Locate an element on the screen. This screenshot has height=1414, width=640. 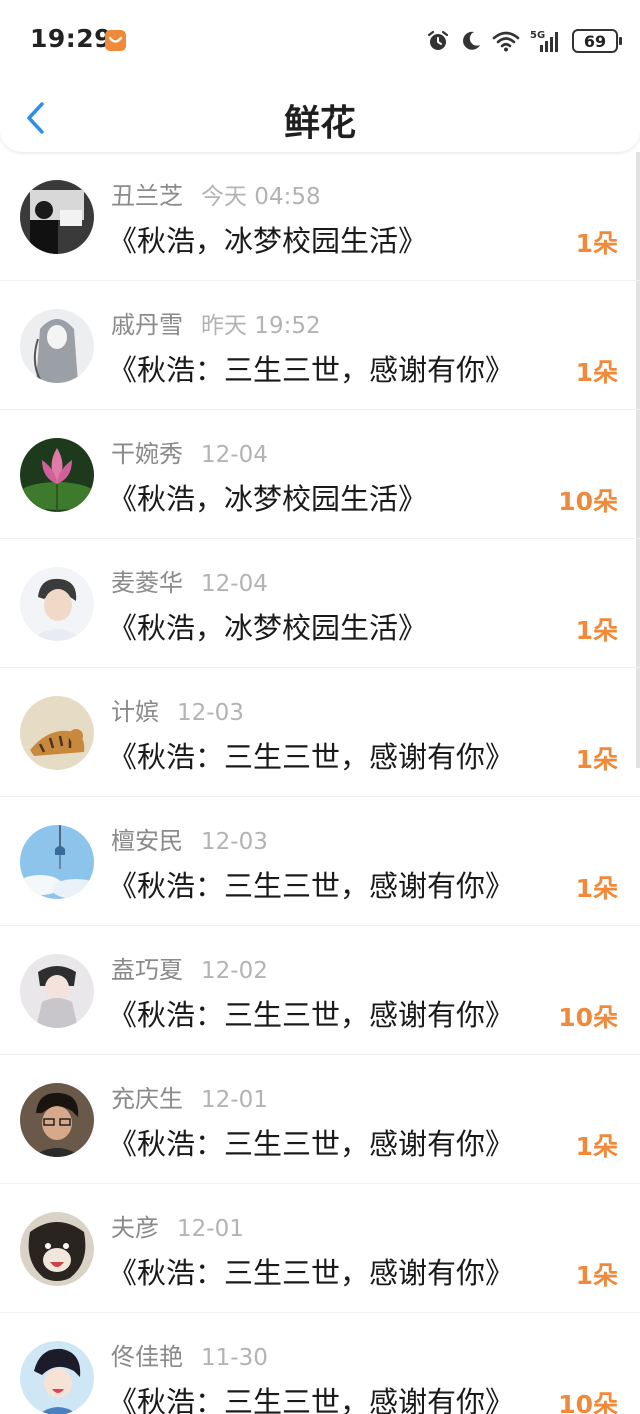
name-line: 干婉秀 12-04 is located at coordinates (189, 451).